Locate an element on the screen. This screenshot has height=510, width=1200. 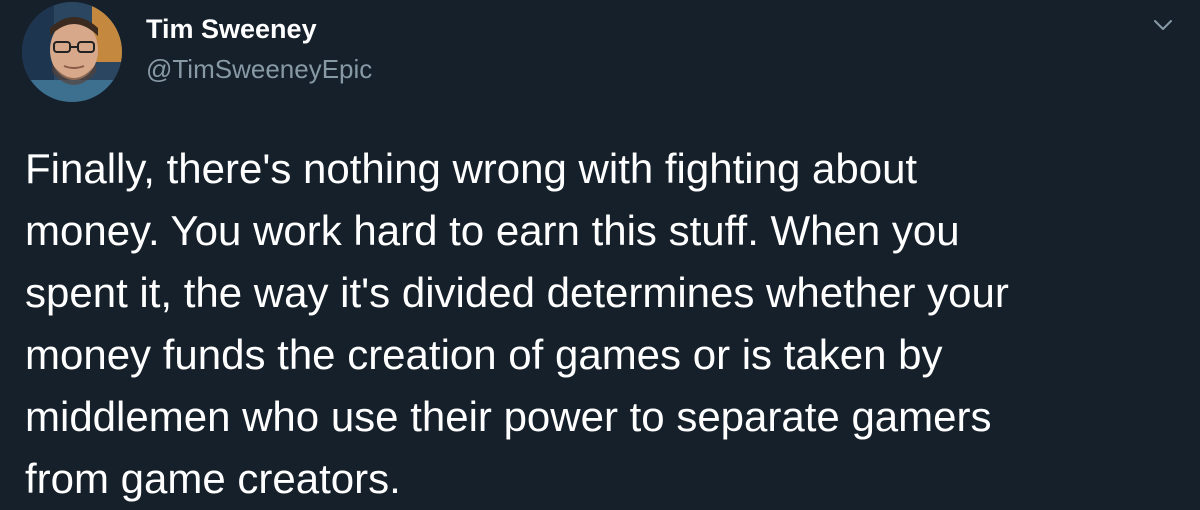
author-name: Tim Sweeney is located at coordinates (231, 29).